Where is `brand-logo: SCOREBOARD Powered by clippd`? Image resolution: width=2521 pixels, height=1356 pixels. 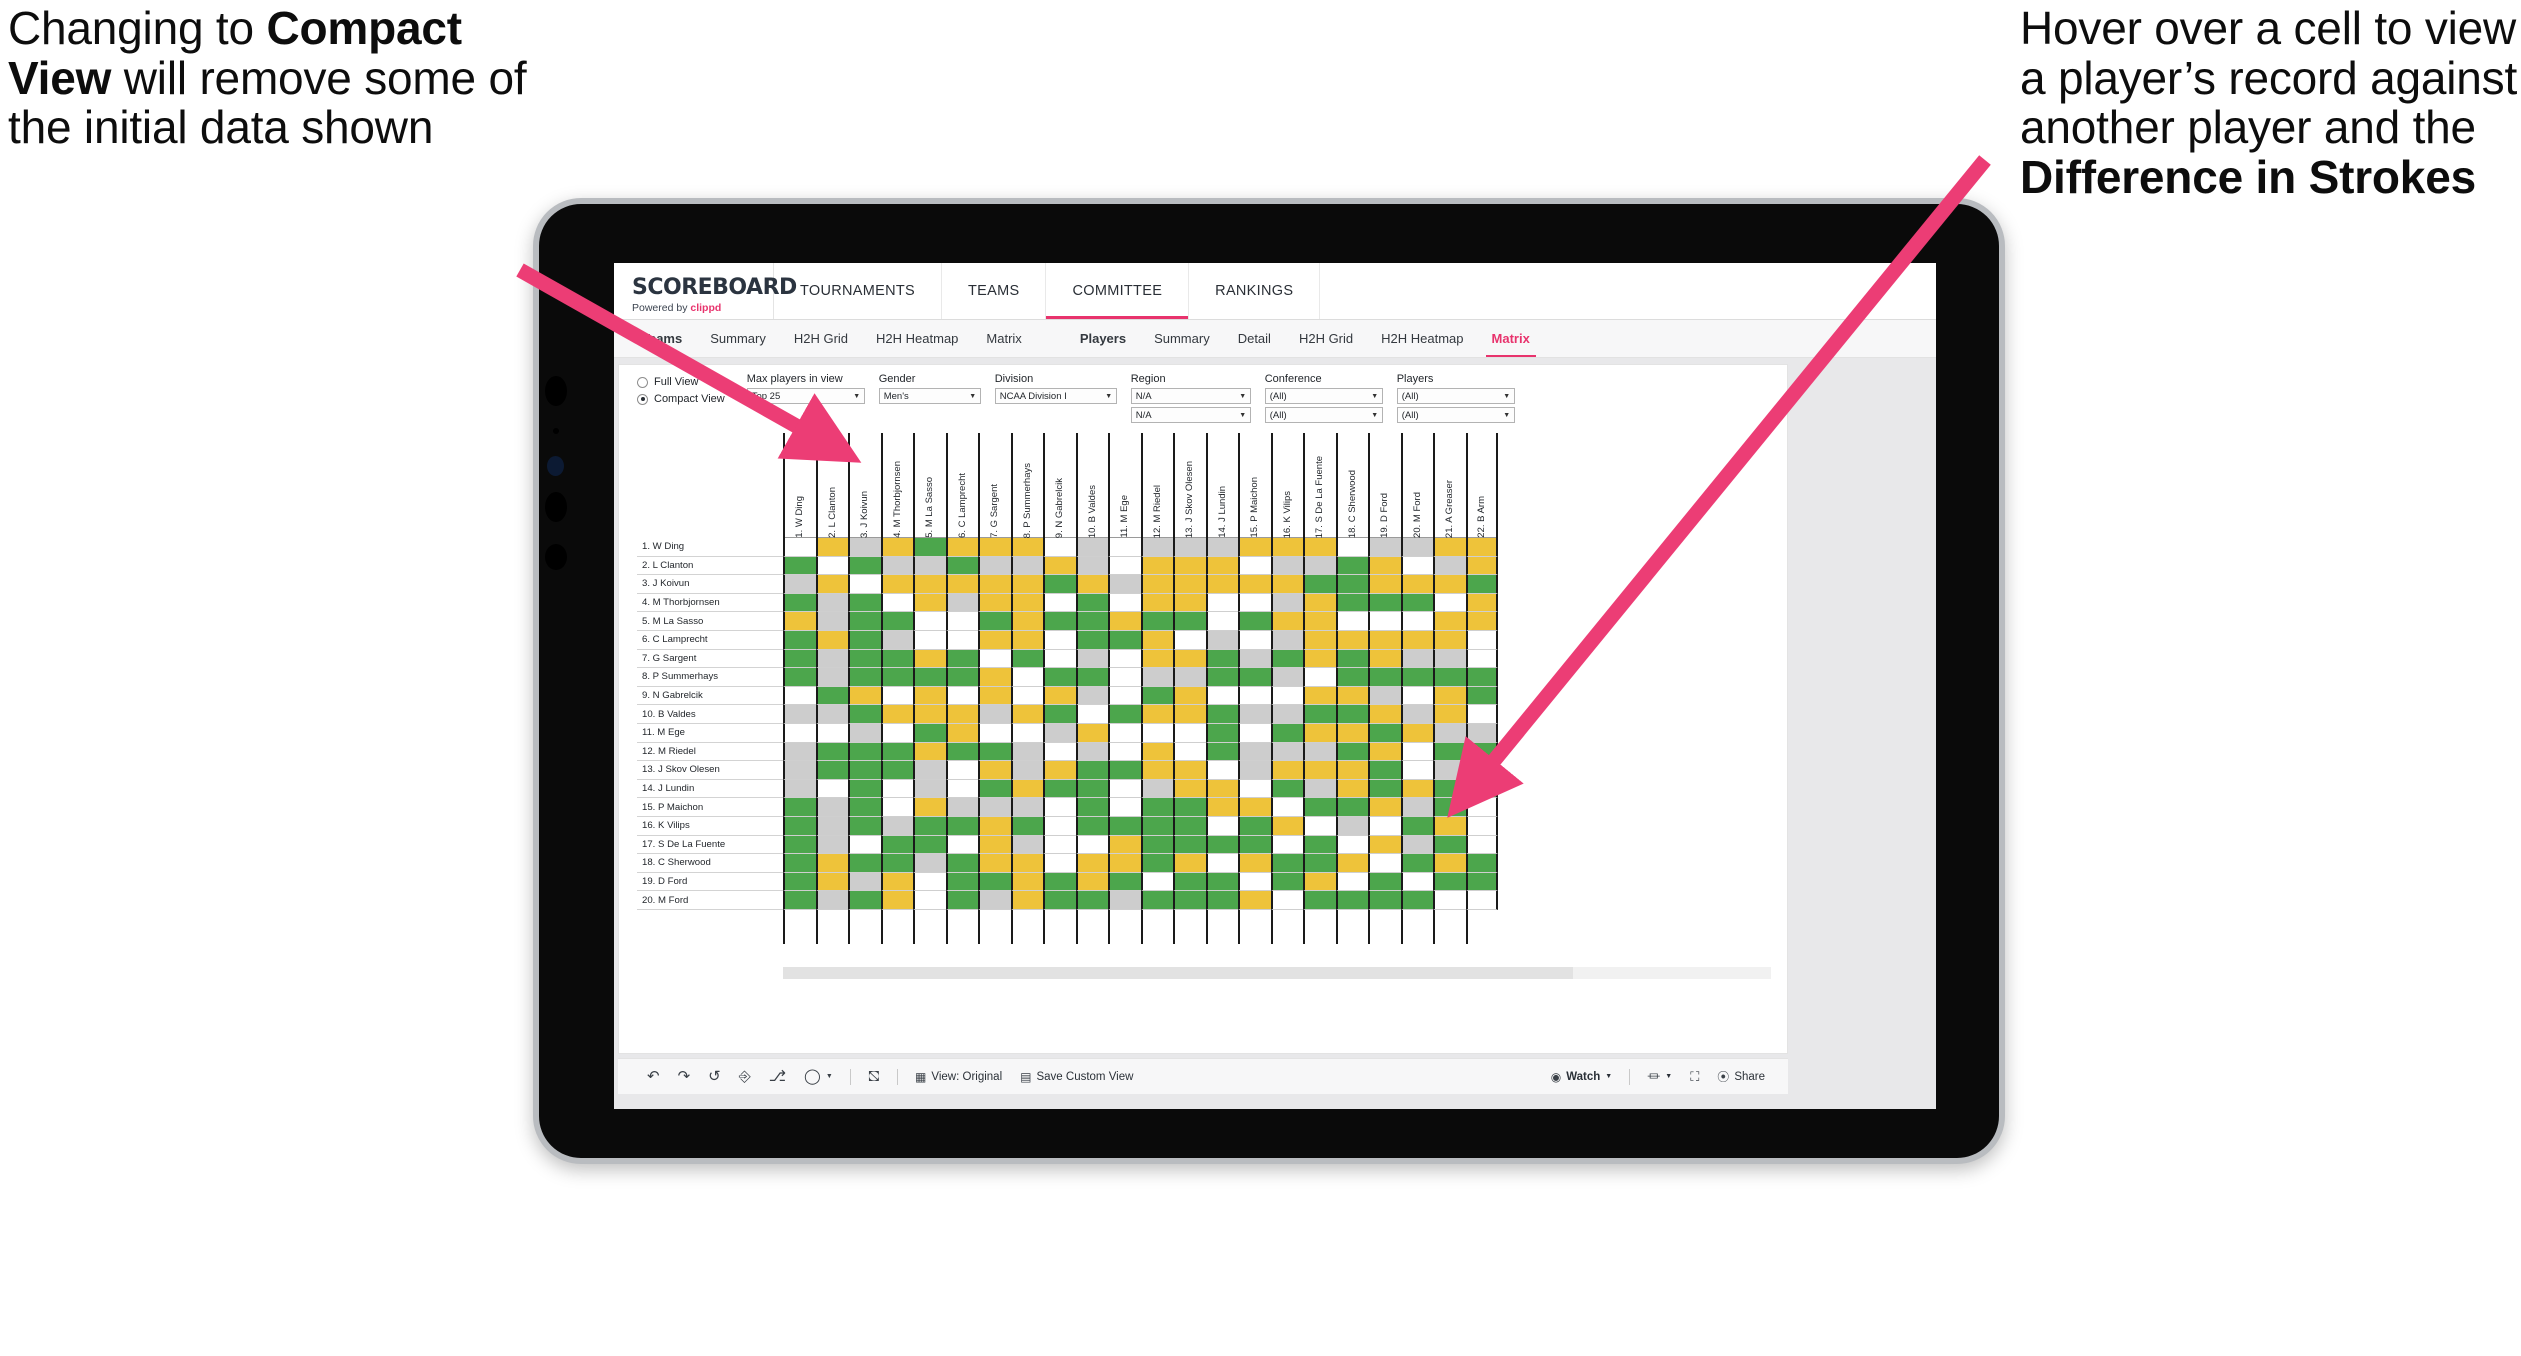 brand-logo: SCOREBOARD Powered by clippd is located at coordinates (705, 291).